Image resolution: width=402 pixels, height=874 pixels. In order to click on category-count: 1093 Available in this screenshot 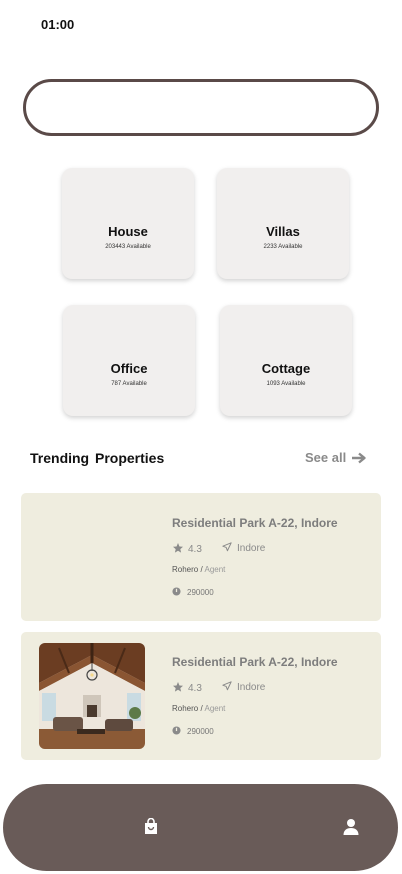, I will do `click(286, 384)`.